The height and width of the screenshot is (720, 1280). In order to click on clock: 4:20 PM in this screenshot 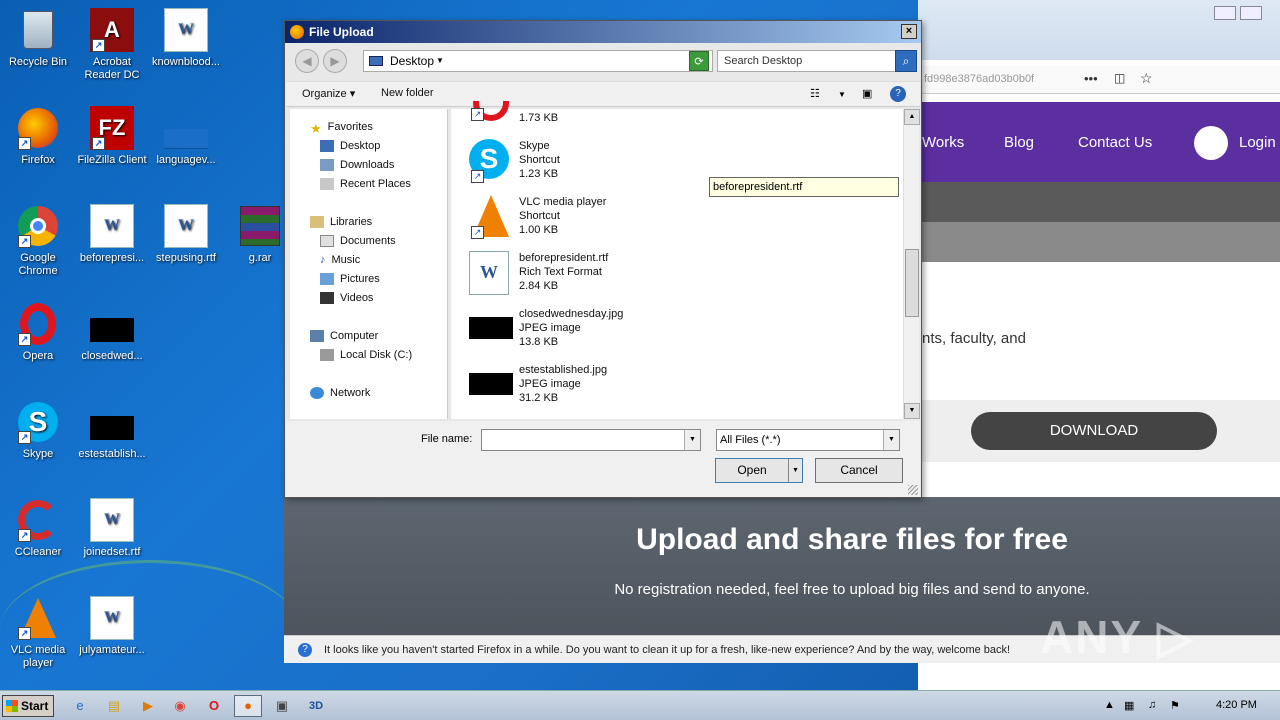, I will do `click(1236, 705)`.